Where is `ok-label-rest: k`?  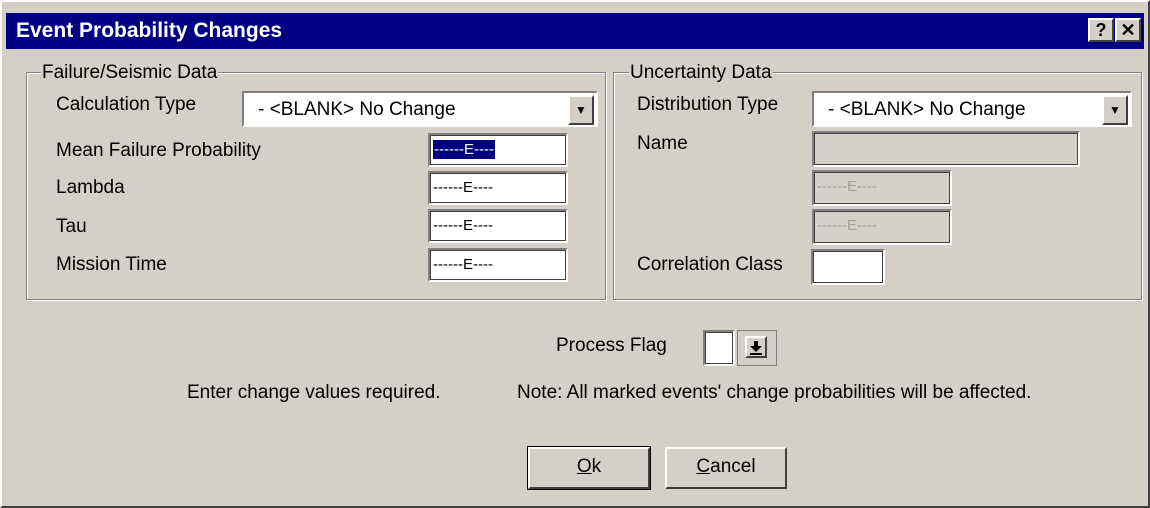
ok-label-rest: k is located at coordinates (596, 466).